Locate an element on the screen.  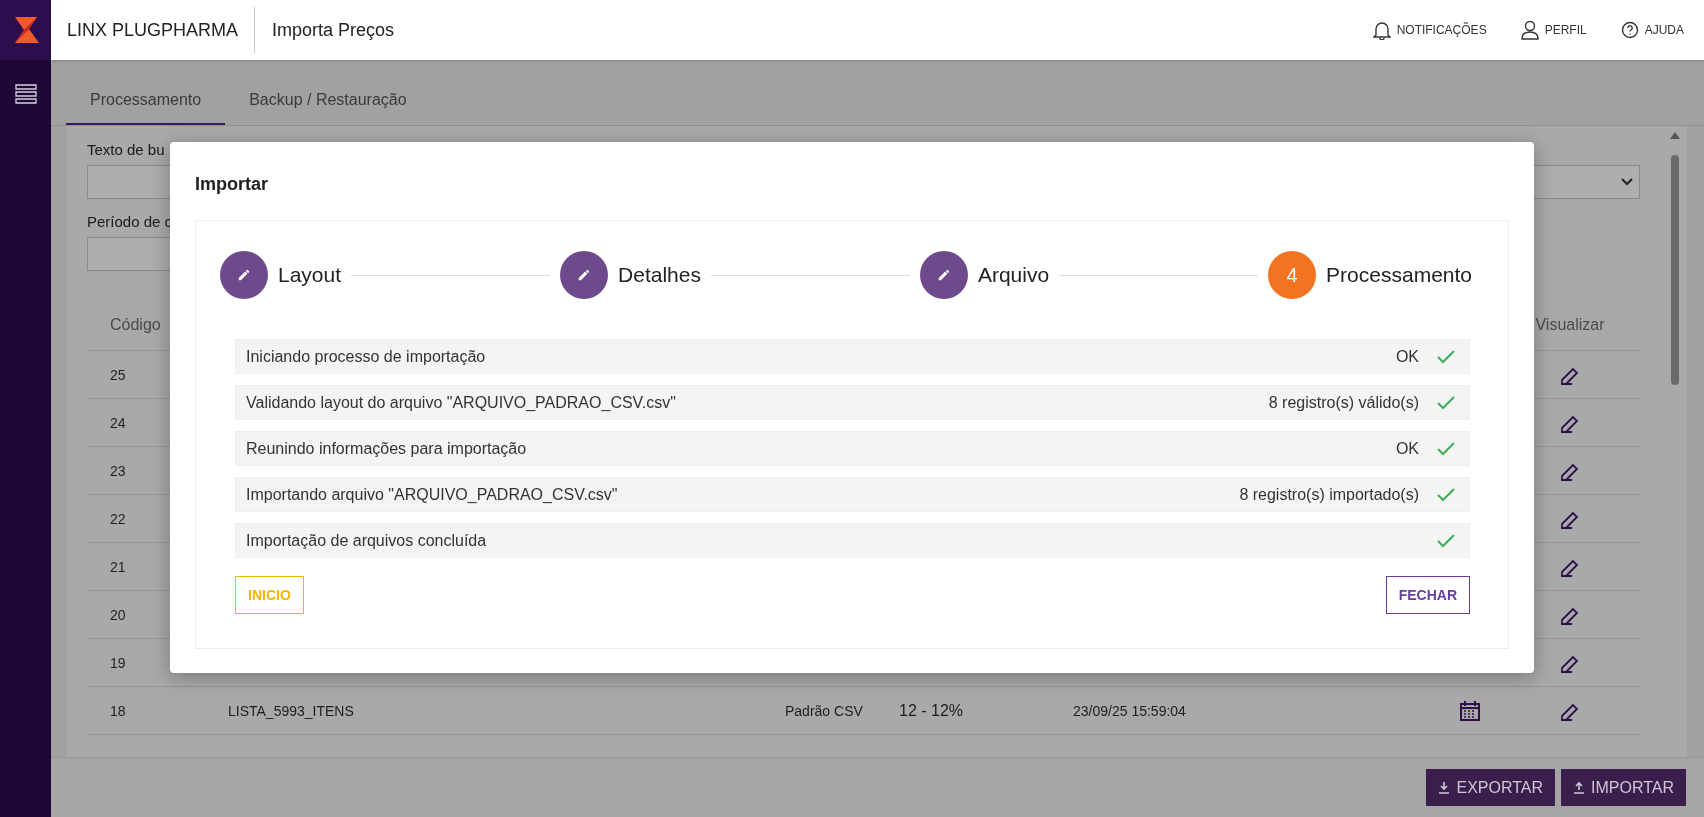
footer-button: IMPORTAR is located at coordinates (1623, 787).